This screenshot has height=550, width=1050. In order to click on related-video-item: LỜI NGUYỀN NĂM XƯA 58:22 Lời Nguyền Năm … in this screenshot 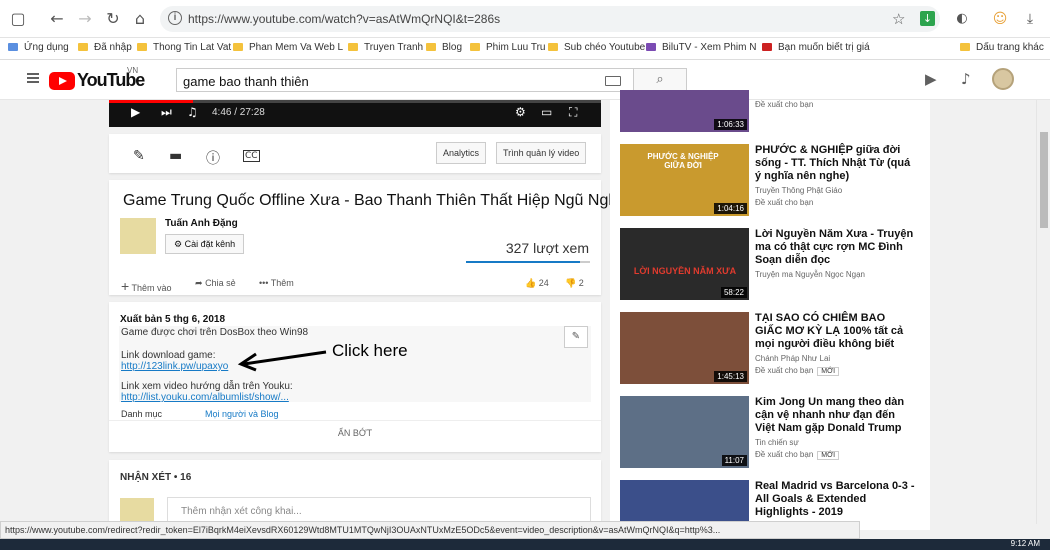, I will do `click(770, 264)`.